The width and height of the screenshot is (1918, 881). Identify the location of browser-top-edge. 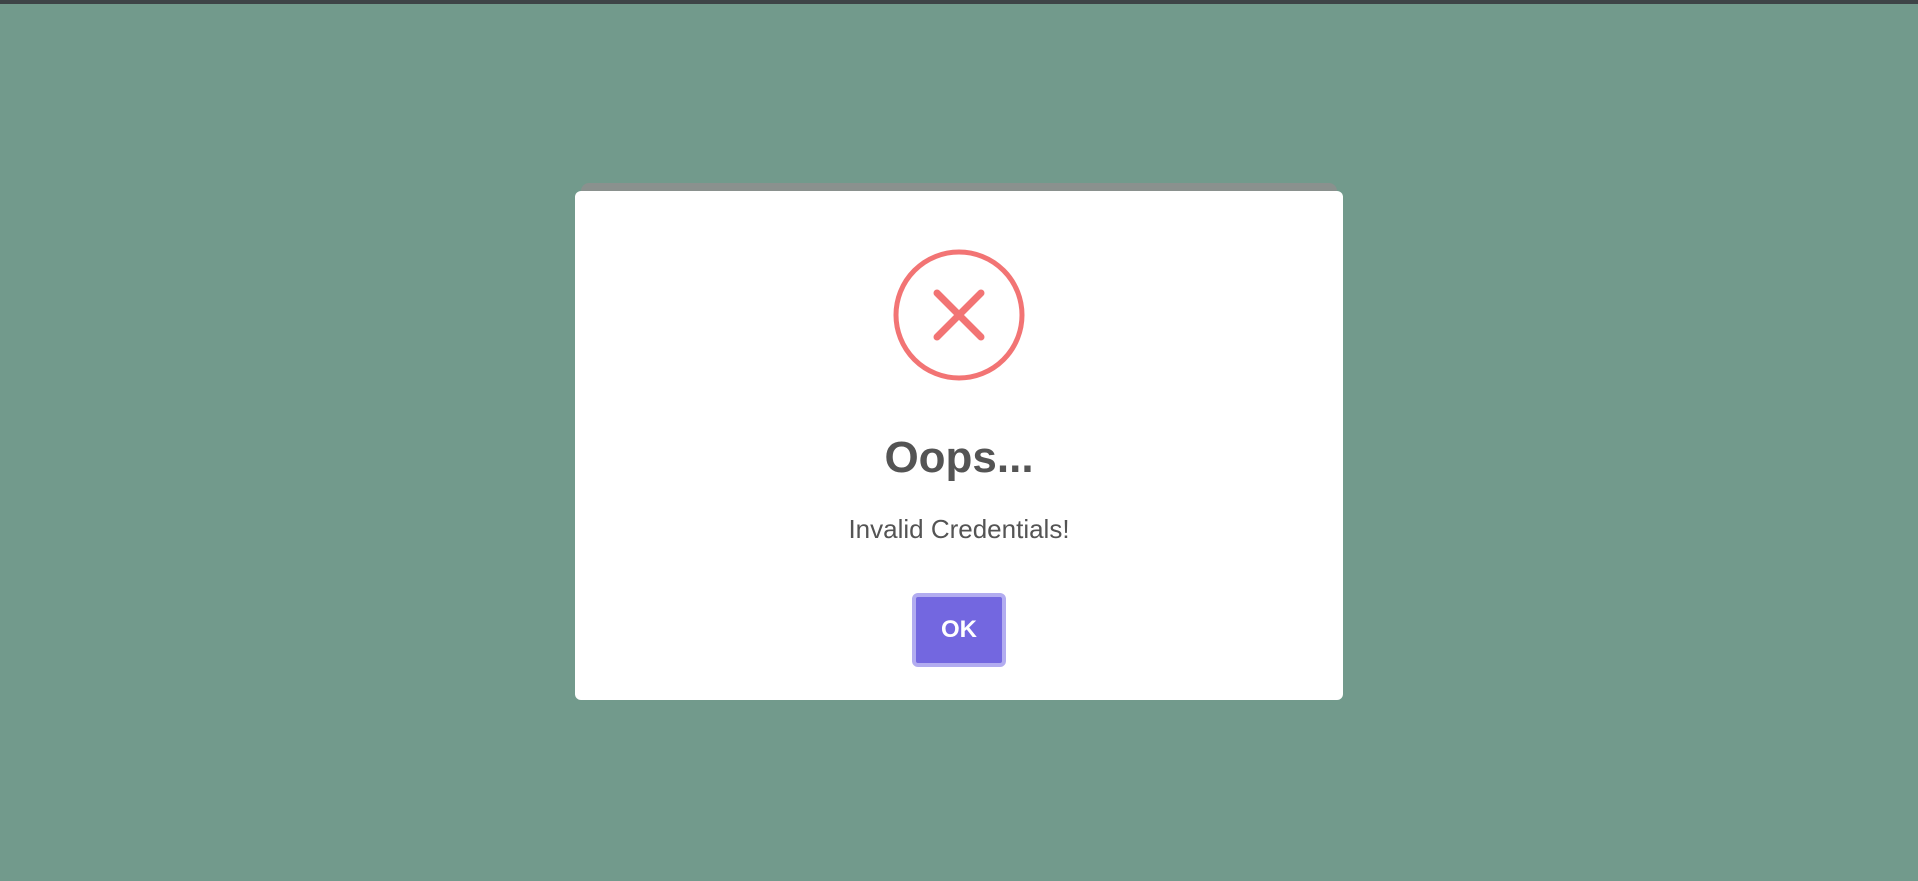
(959, 2).